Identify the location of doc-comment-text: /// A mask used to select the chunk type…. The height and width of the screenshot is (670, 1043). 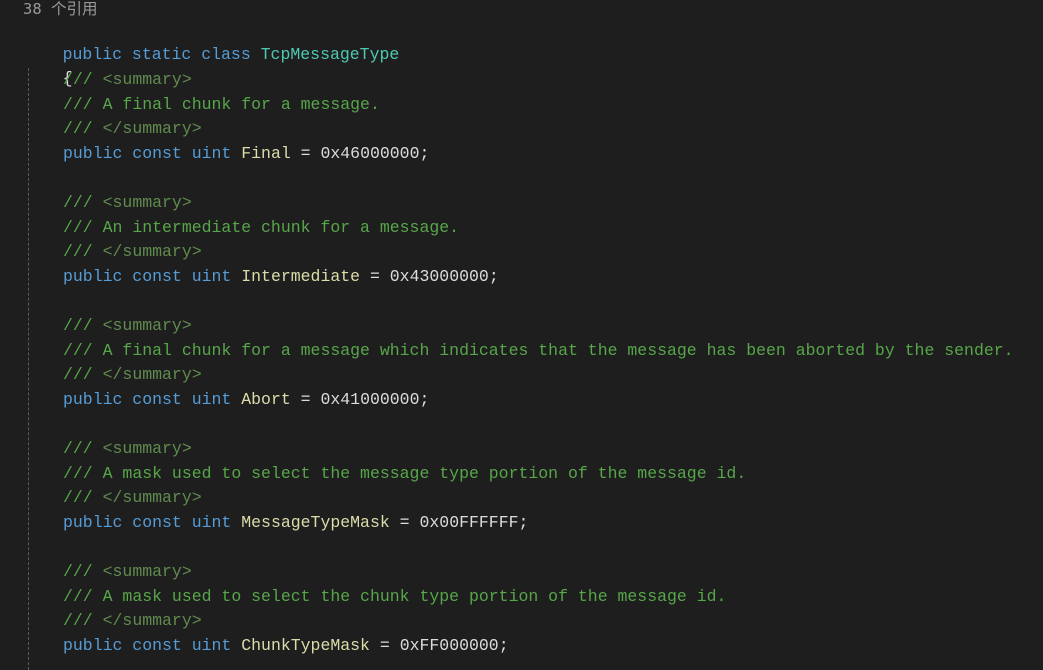
(374, 597).